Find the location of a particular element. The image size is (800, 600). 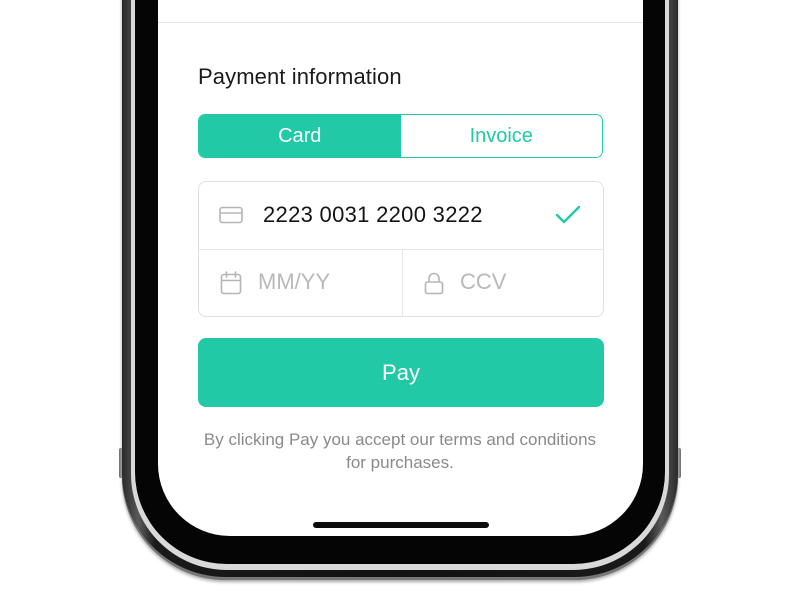

lock-icon is located at coordinates (434, 283).